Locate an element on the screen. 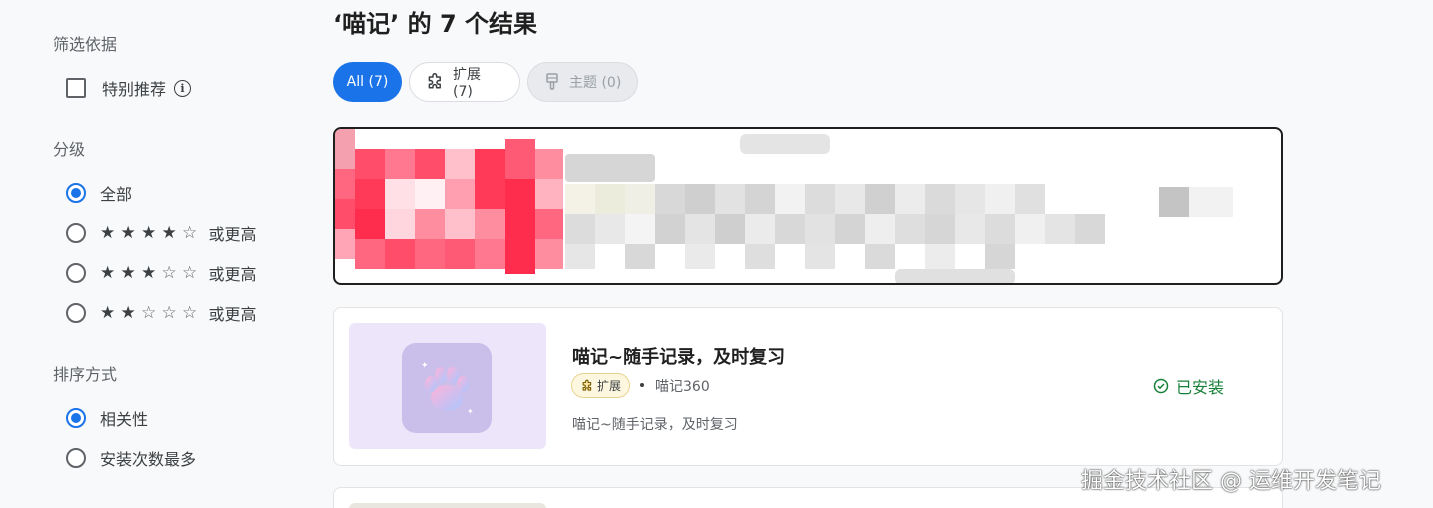 The height and width of the screenshot is (508, 1433). watermark: 掘金技术社区 @ 运维开发笔记 is located at coordinates (1231, 481).